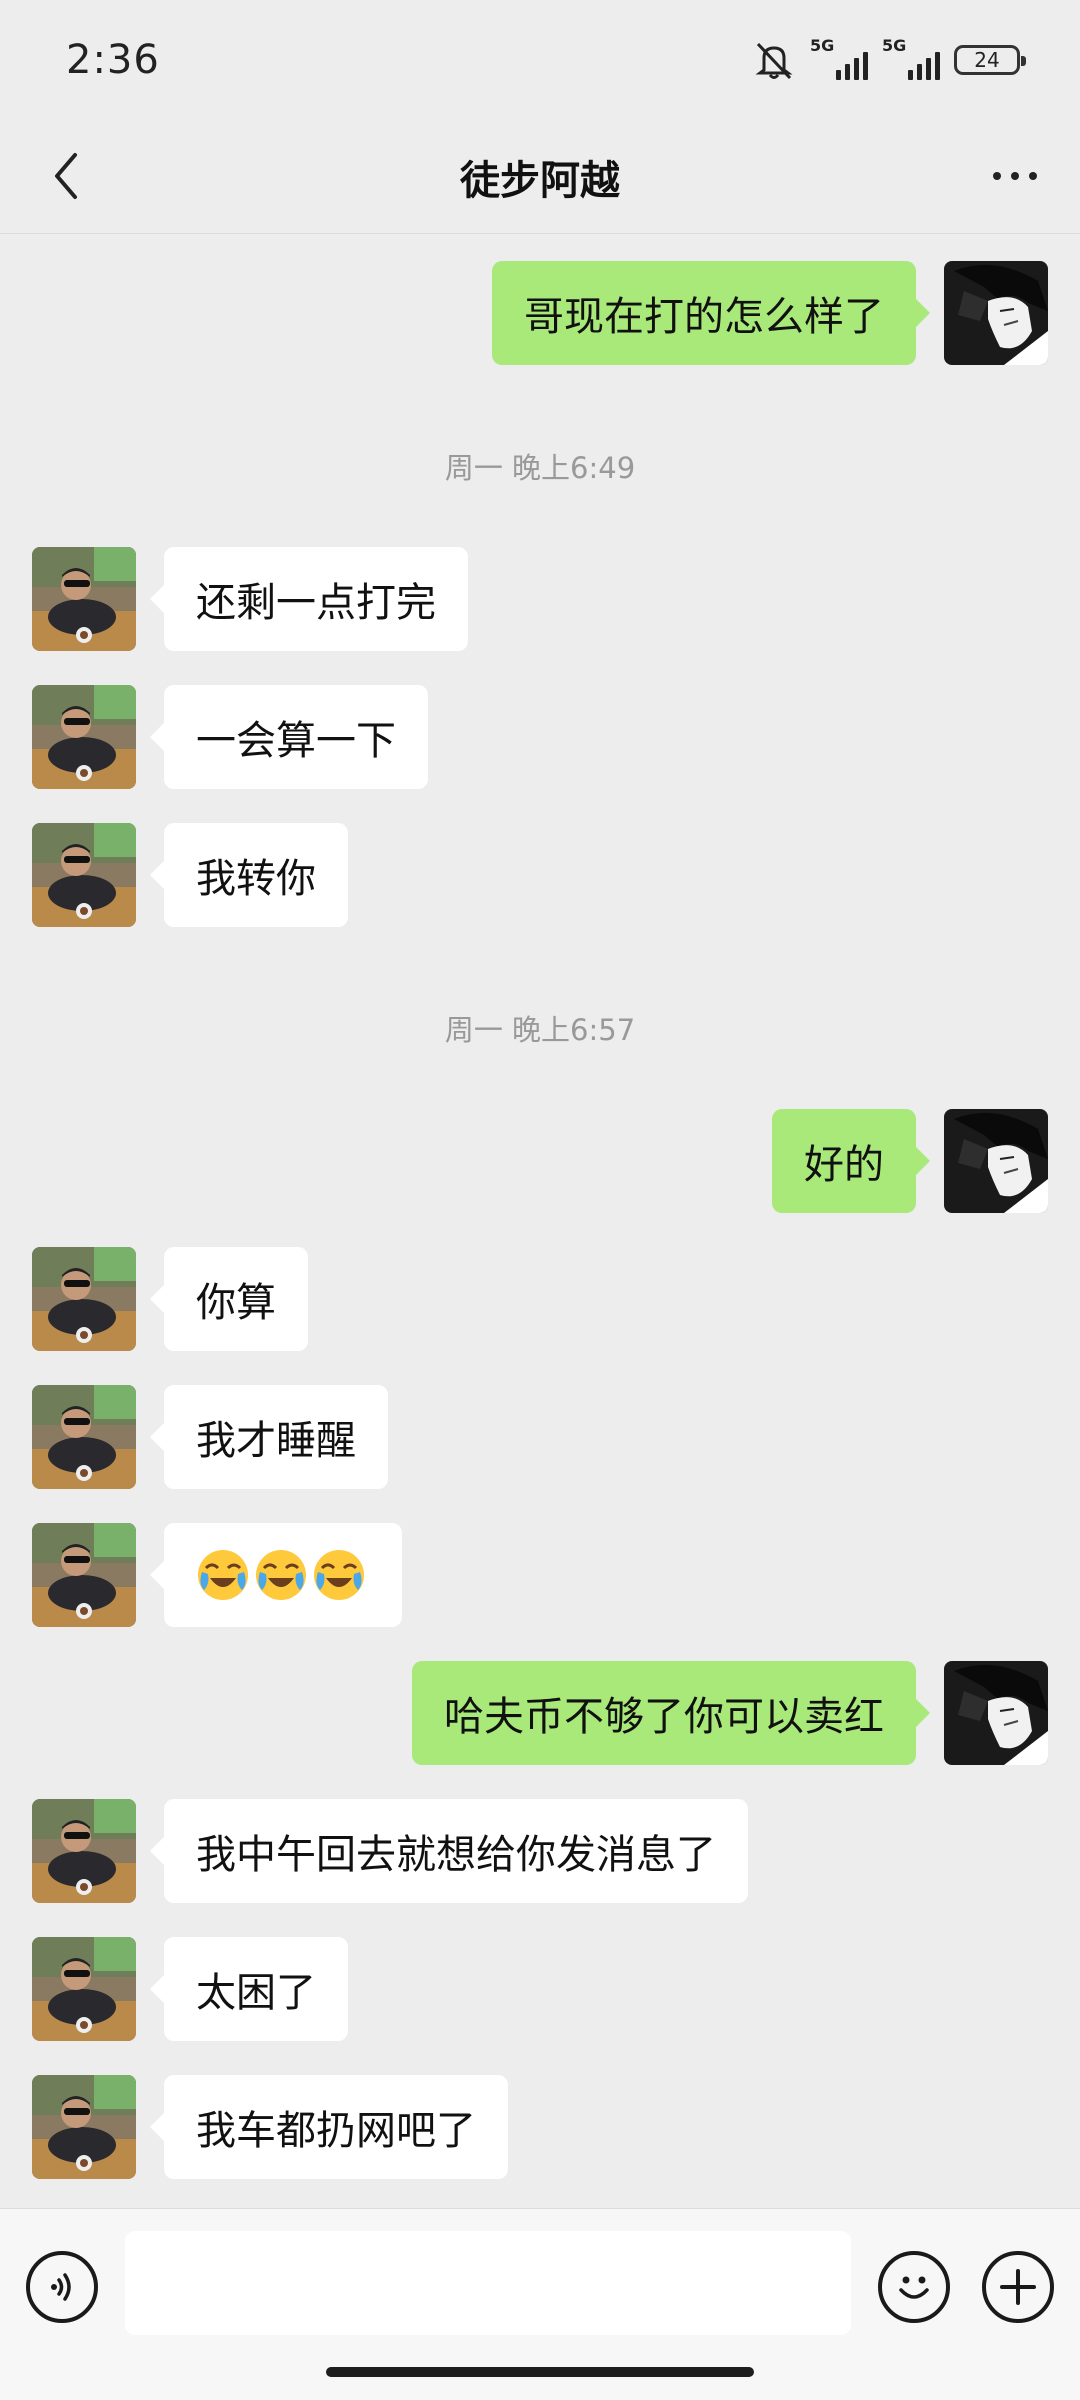 The width and height of the screenshot is (1080, 2400). I want to click on voice-input-button, so click(62, 2287).